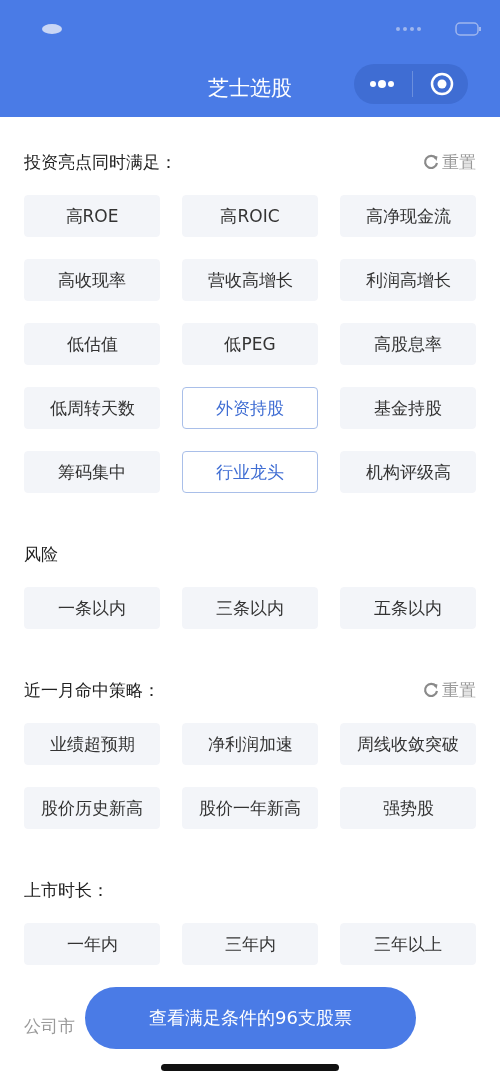 The image size is (500, 1081). Describe the element at coordinates (408, 408) in the screenshot. I see `filter-chip: 基金持股` at that location.